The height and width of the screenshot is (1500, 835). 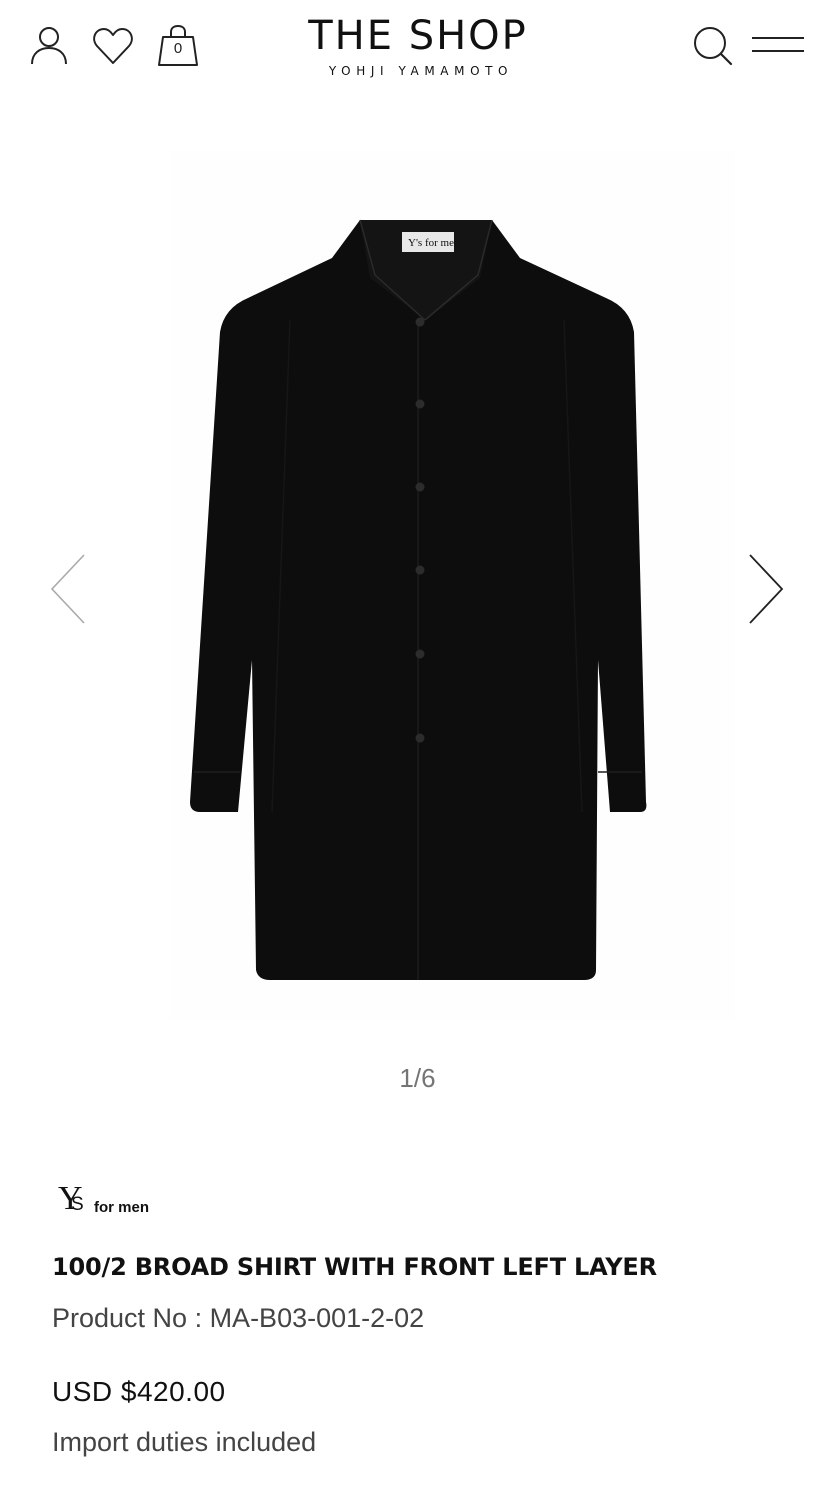 What do you see at coordinates (778, 45) in the screenshot?
I see `hamburger-menu-icon` at bounding box center [778, 45].